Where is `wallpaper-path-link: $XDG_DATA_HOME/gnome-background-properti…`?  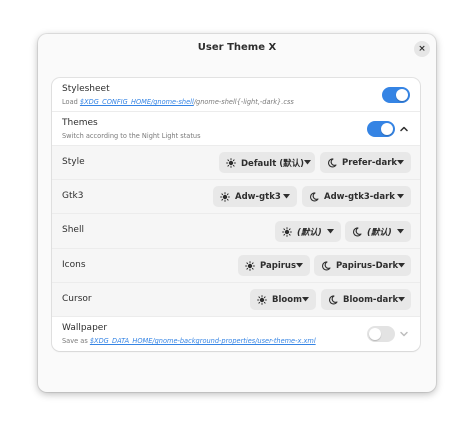
wallpaper-path-link: $XDG_DATA_HOME/gnome-background-properti… is located at coordinates (203, 341).